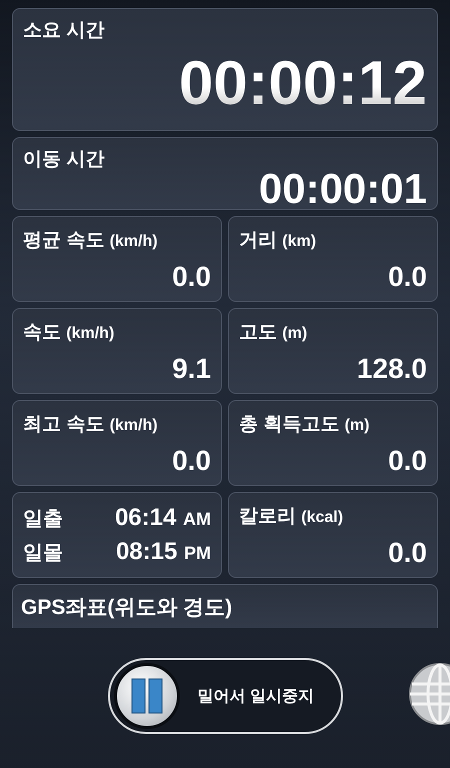 Image resolution: width=450 pixels, height=768 pixels. What do you see at coordinates (162, 518) in the screenshot?
I see `sun-time: 06:14 AM` at bounding box center [162, 518].